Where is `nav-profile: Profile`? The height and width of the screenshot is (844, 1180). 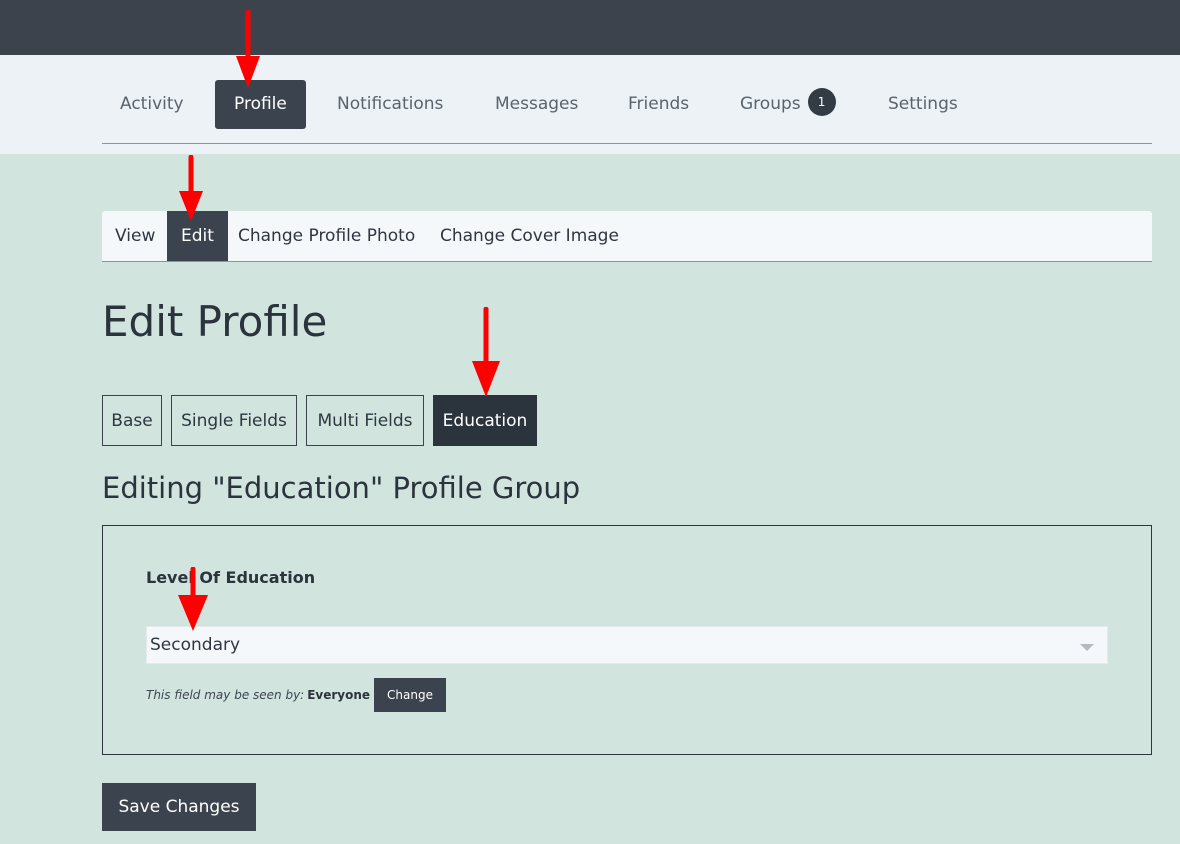
nav-profile: Profile is located at coordinates (260, 104).